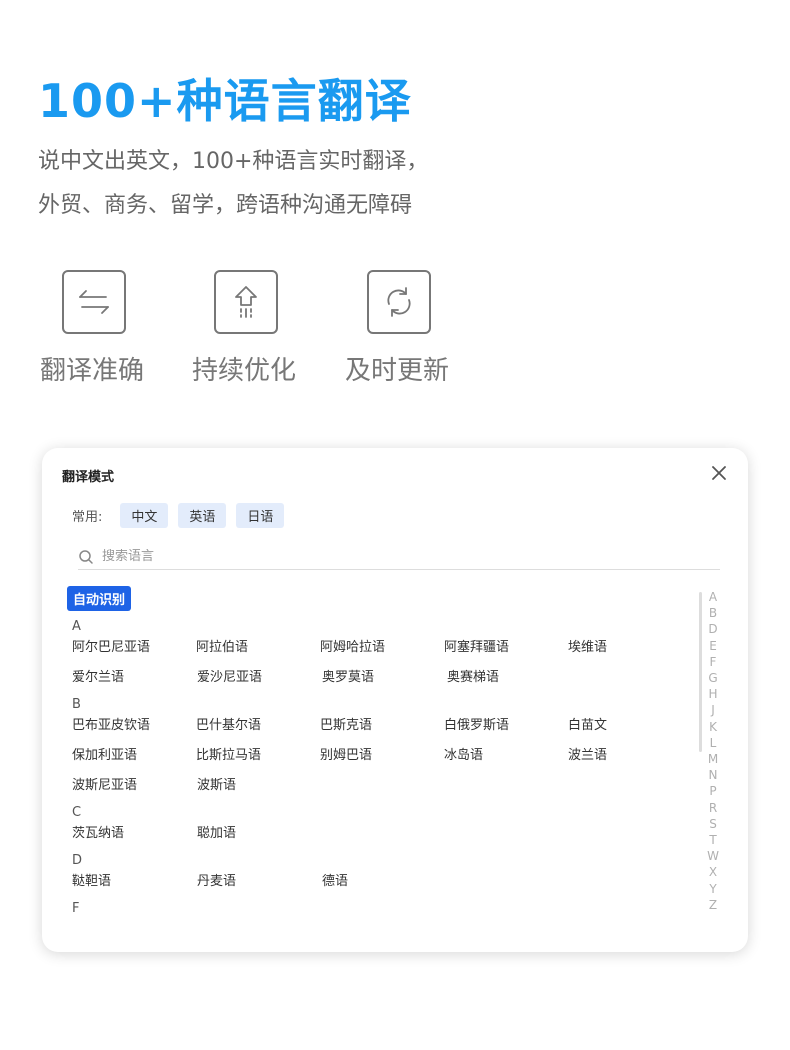  I want to click on alphabet-index-letter: R, so click(713, 808).